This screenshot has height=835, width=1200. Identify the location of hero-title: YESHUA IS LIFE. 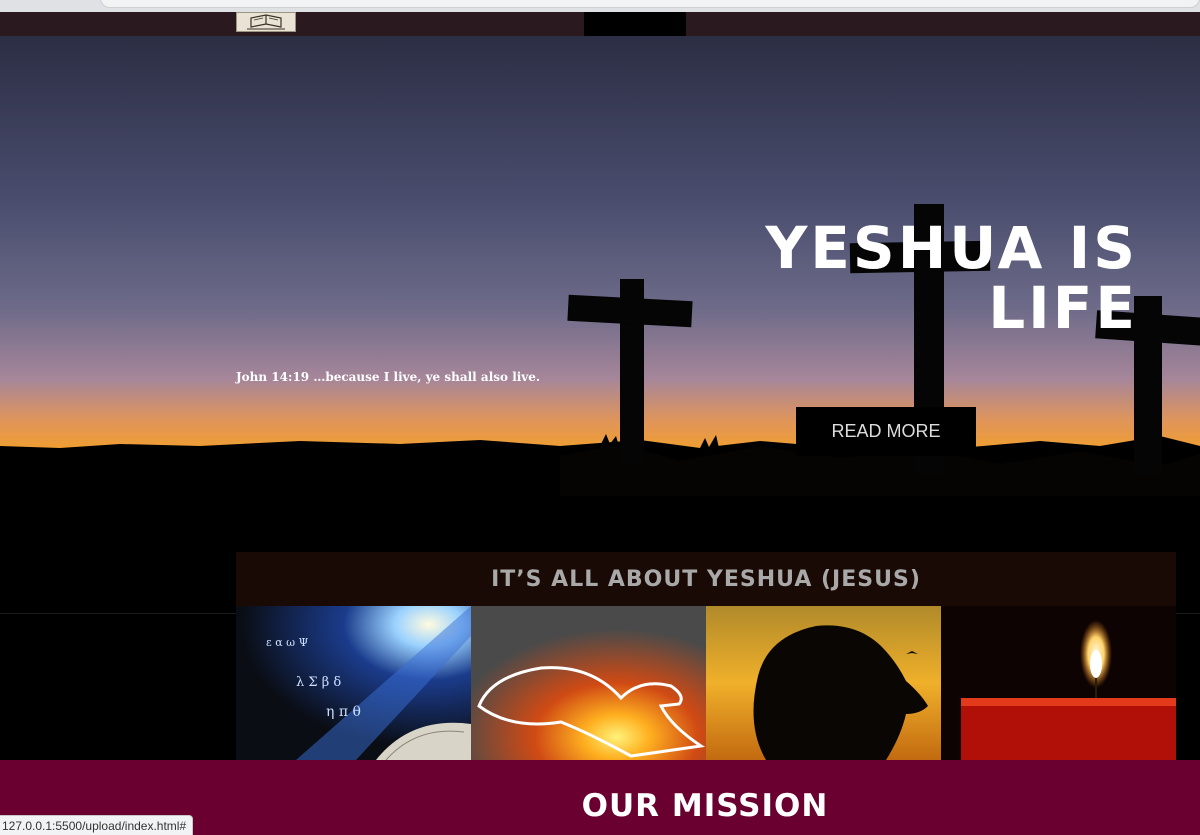
(951, 278).